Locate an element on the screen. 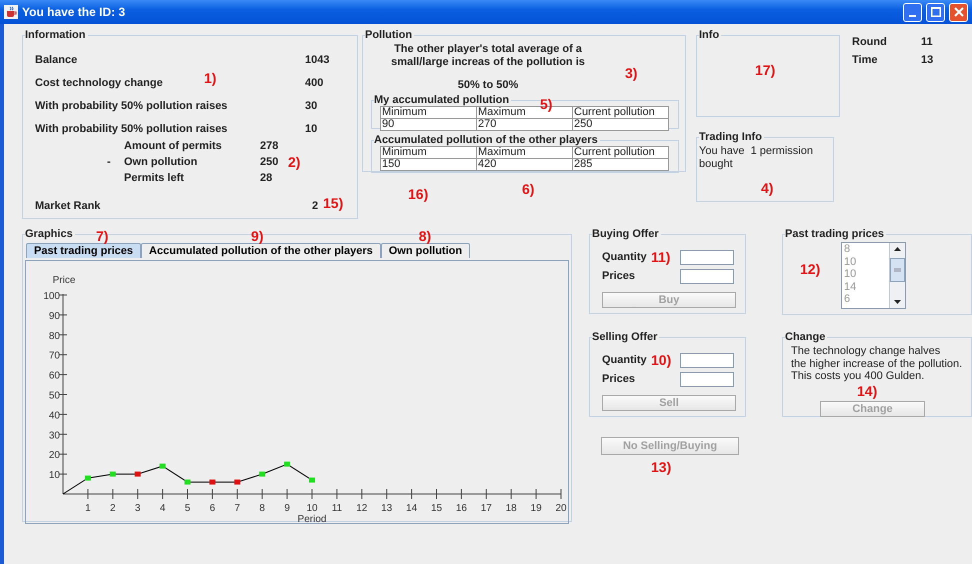  close-icon is located at coordinates (959, 12).